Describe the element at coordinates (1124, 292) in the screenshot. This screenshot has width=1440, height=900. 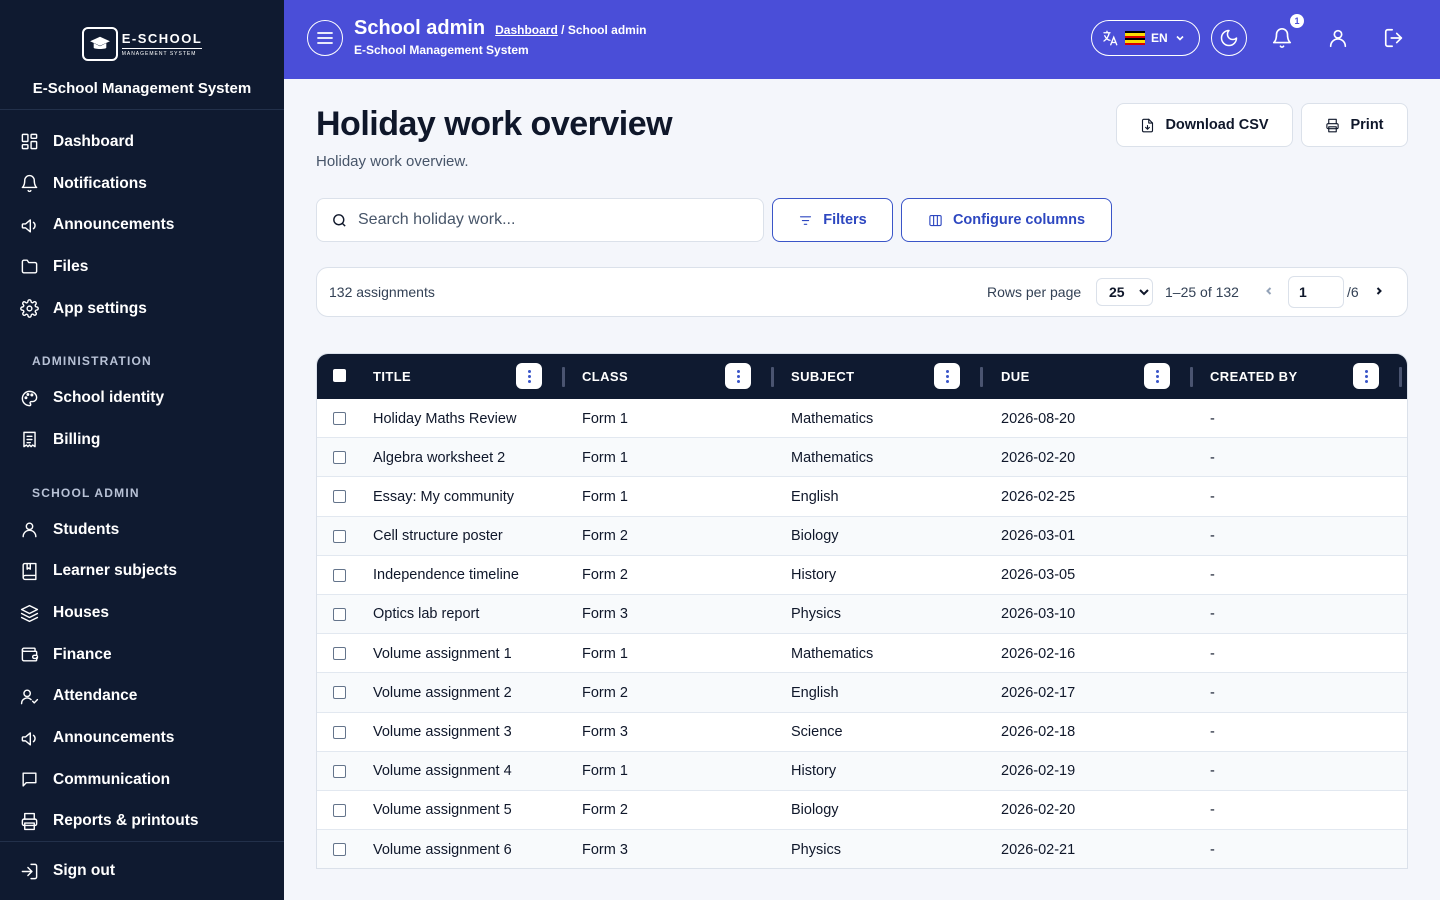
I see `rows-per-page-select: 102550100` at that location.